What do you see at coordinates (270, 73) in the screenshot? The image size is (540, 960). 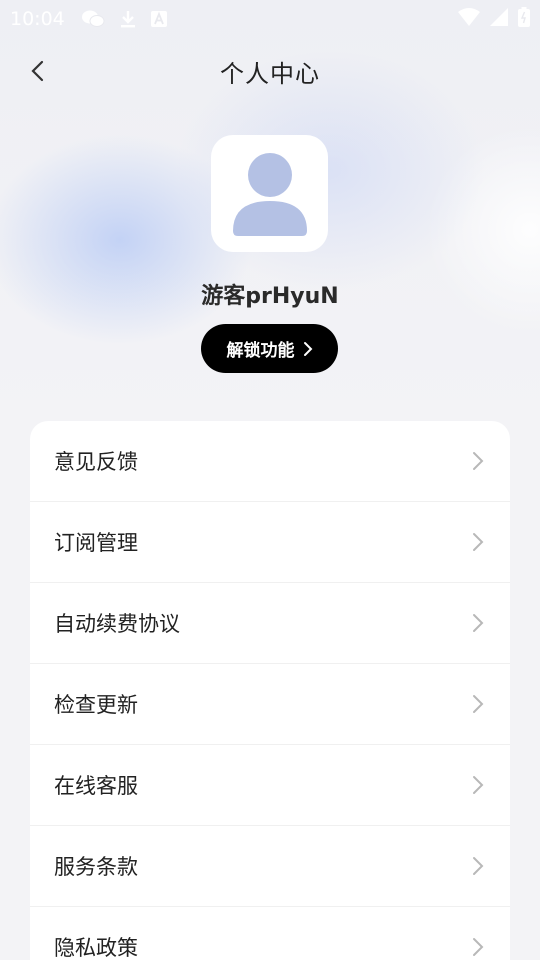 I see `page-title: 个人中心` at bounding box center [270, 73].